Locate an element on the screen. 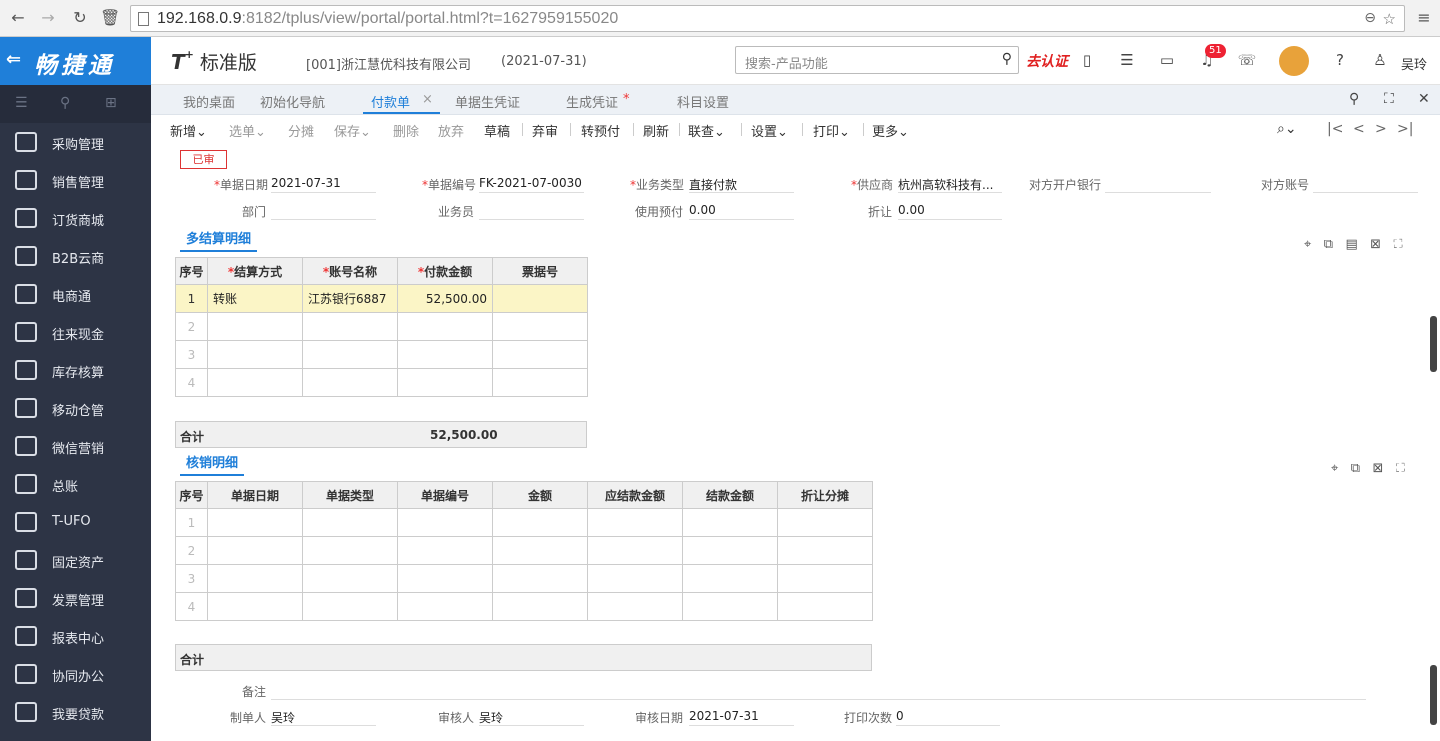 The width and height of the screenshot is (1440, 741). sidebar-item-7: 移动仓管 is located at coordinates (75, 408).